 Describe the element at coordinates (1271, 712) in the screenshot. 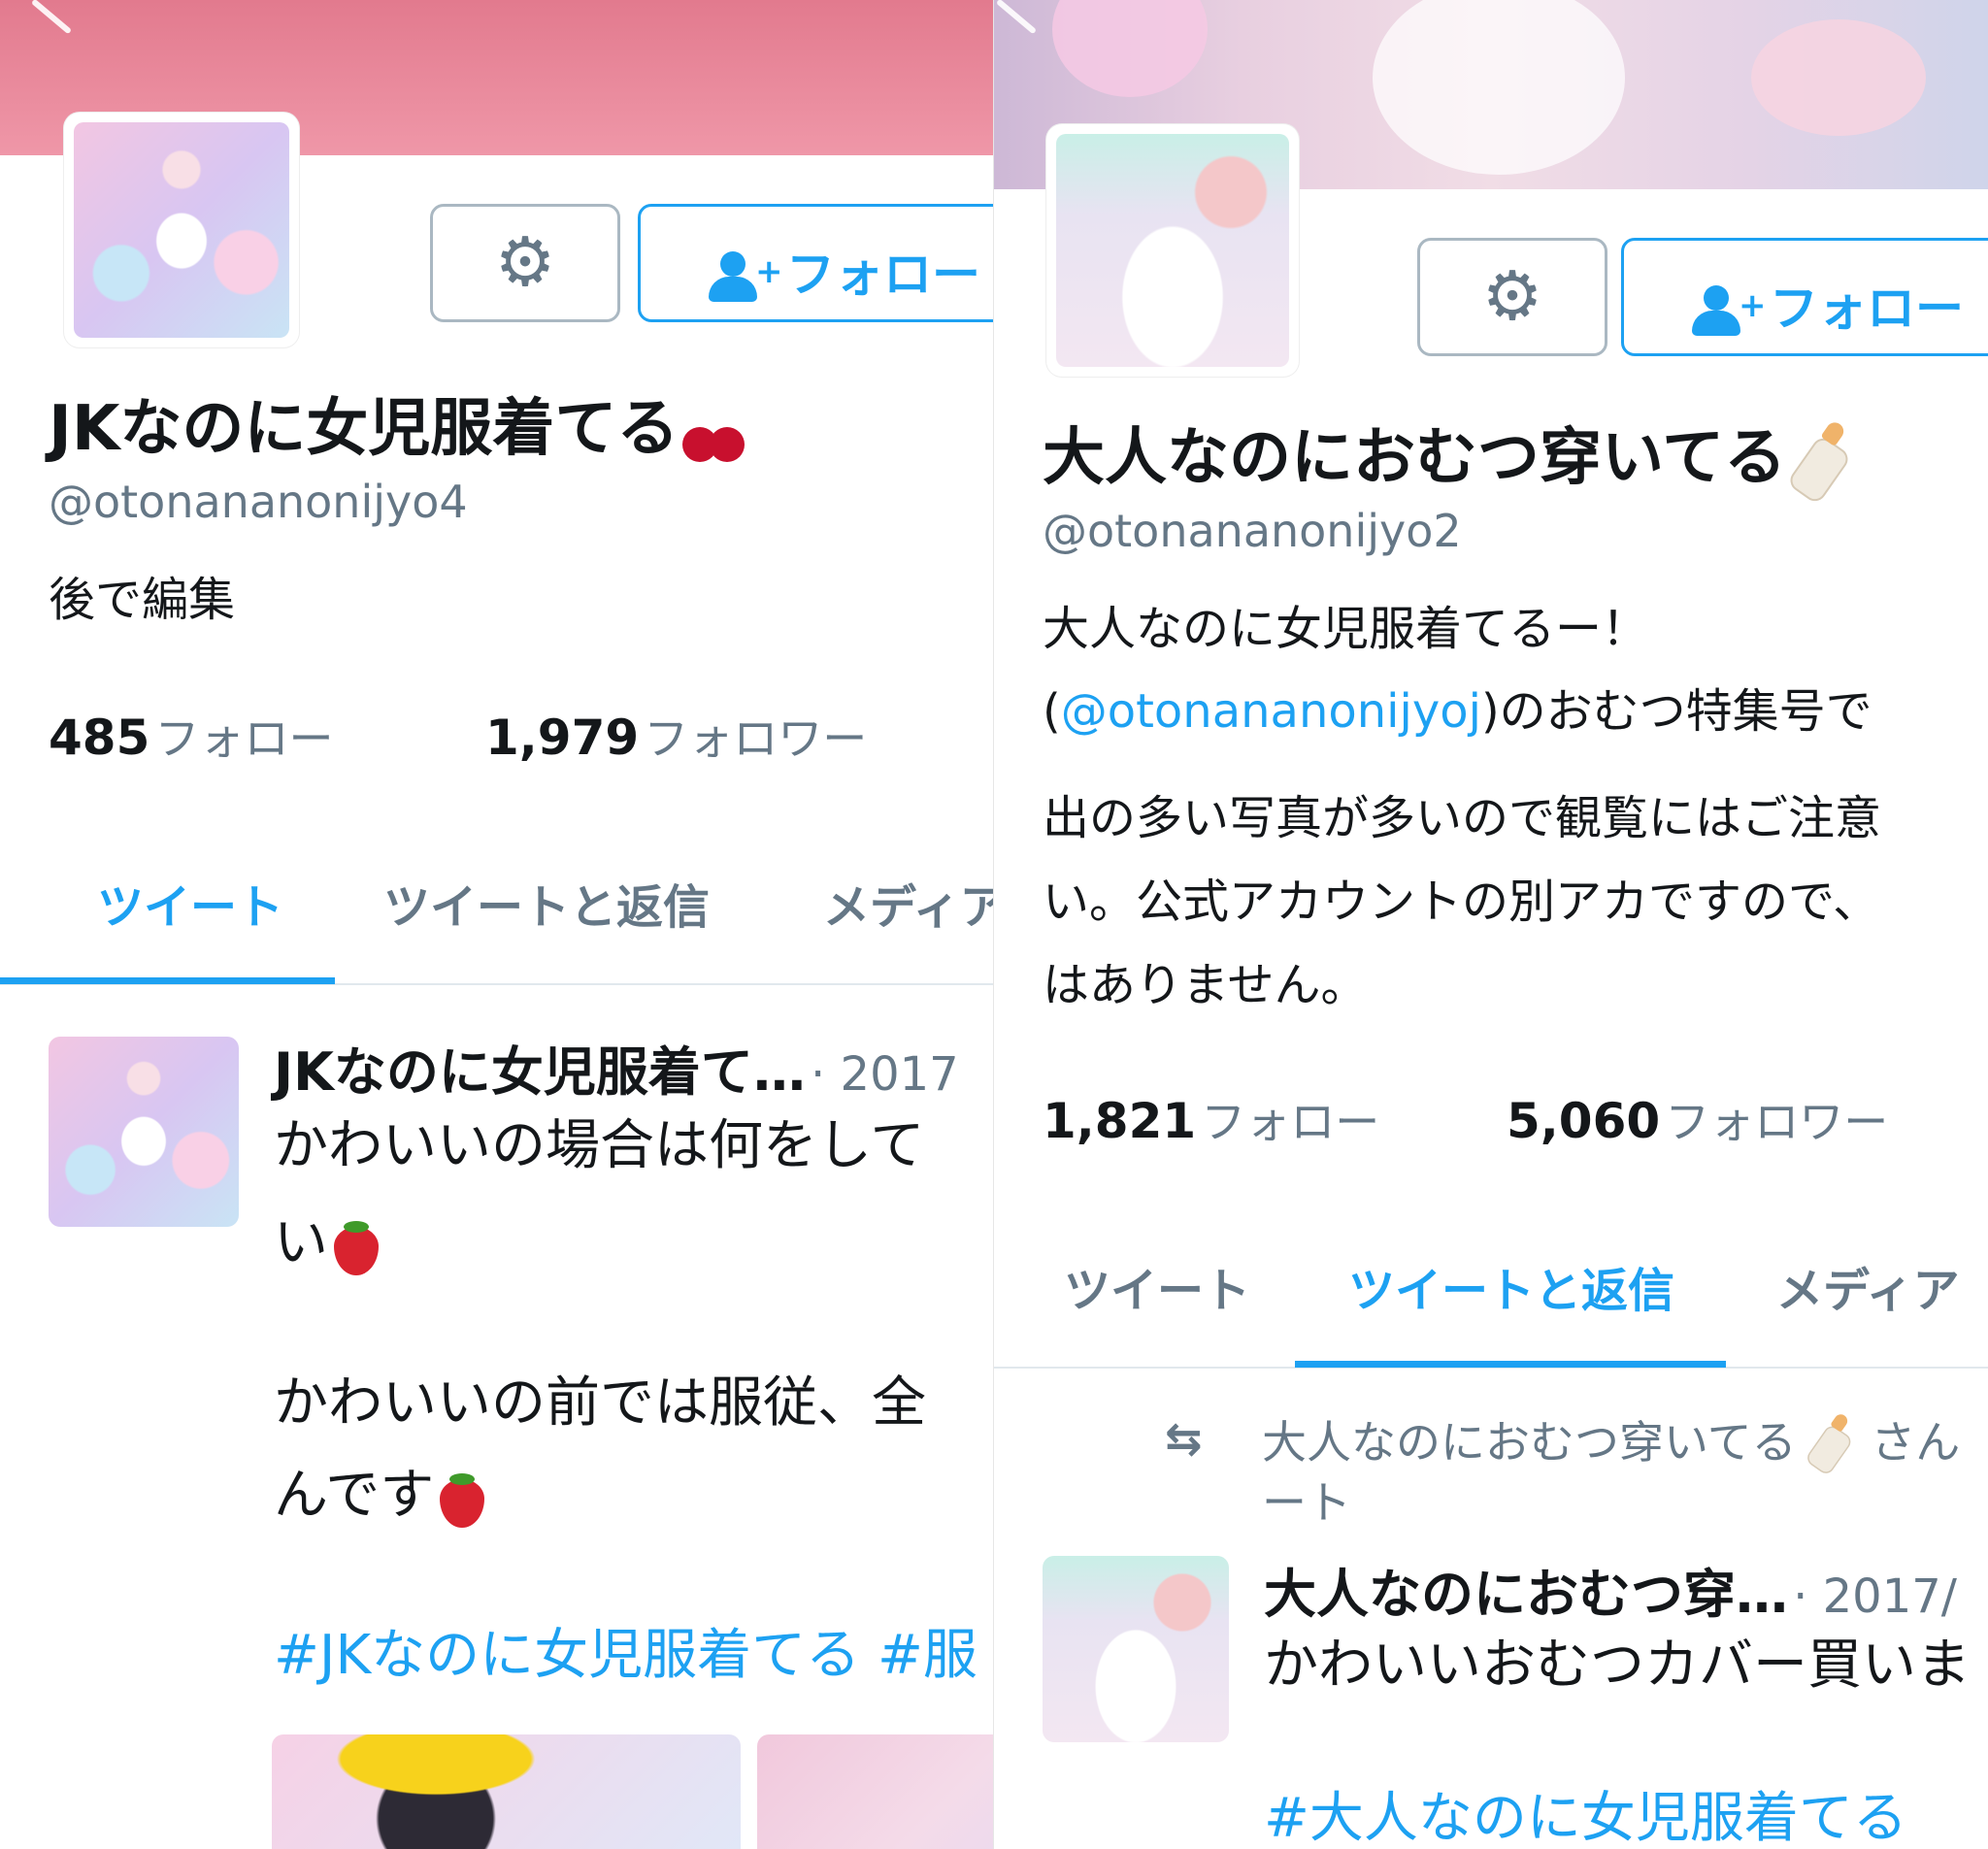

I see `bio-mention-link: @otonananonijyoj` at that location.